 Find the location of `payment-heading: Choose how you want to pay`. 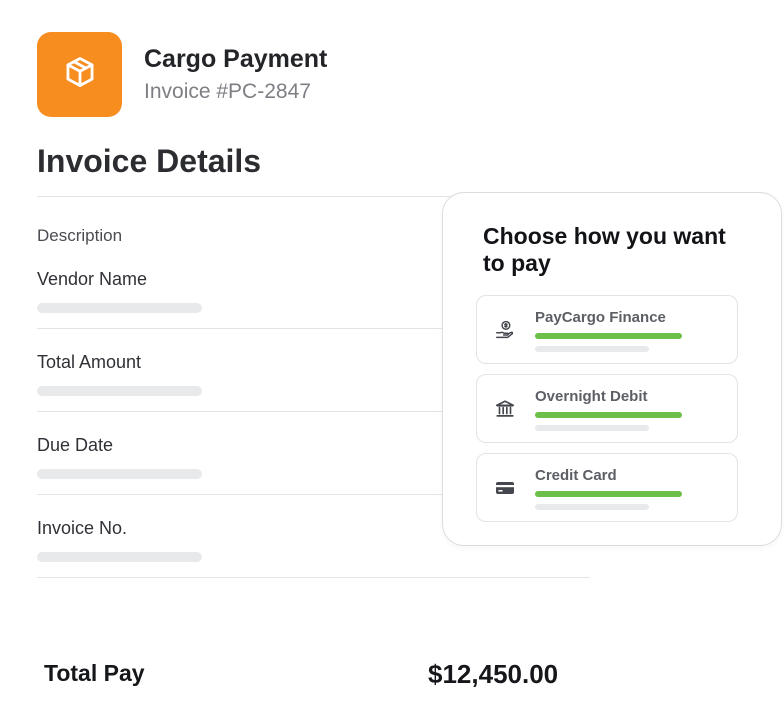

payment-heading: Choose how you want to pay is located at coordinates (604, 249).